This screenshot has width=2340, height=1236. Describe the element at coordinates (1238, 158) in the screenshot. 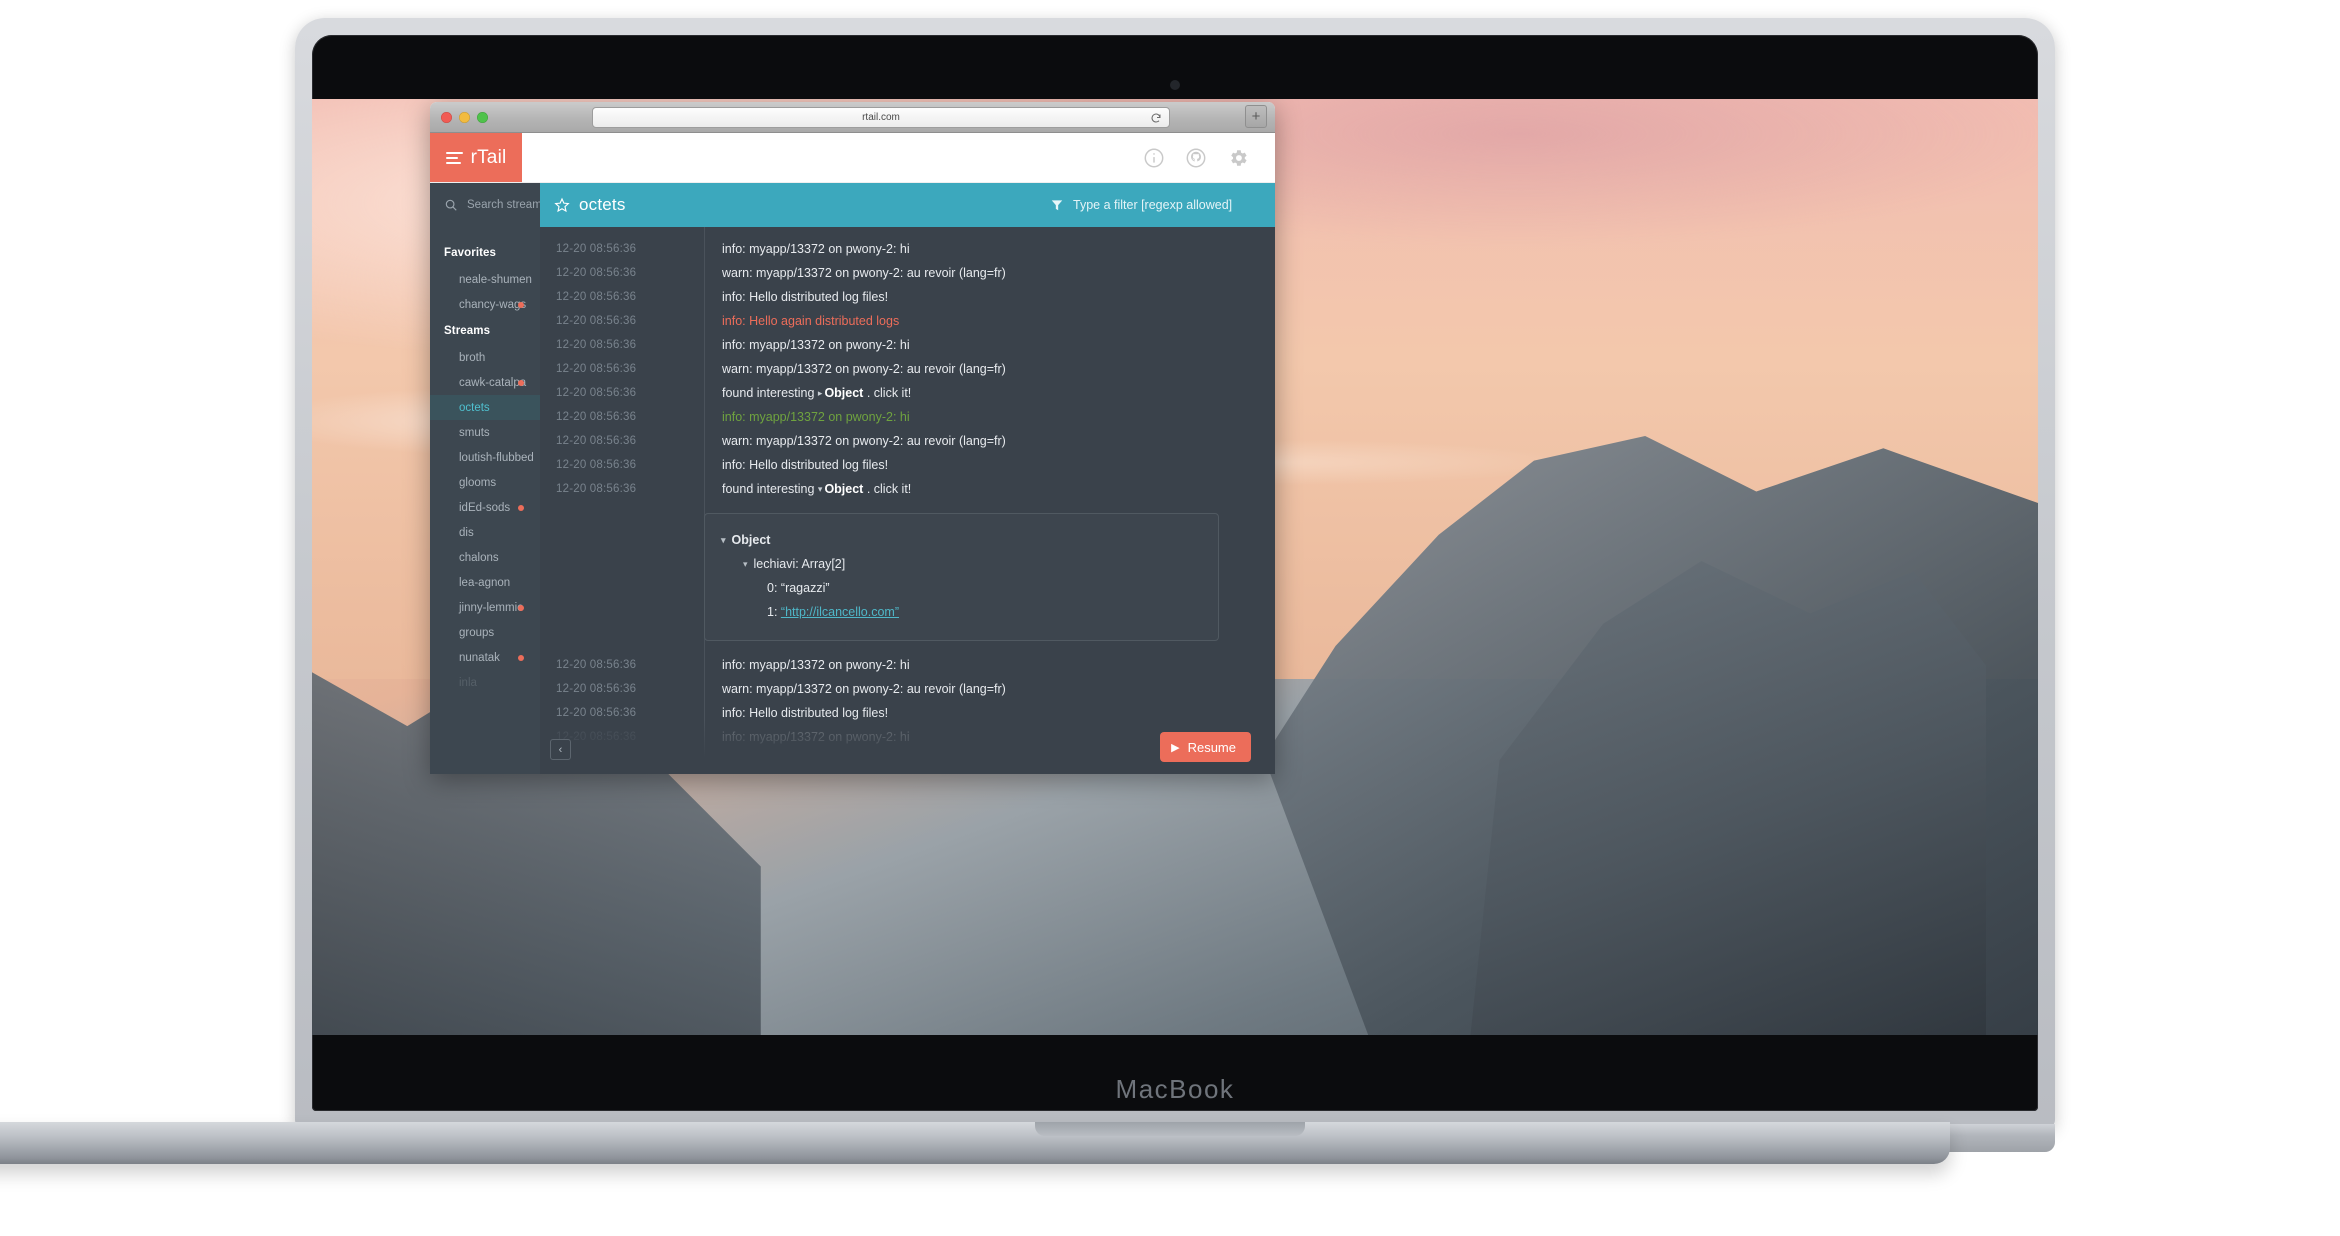

I see `gear-icon` at that location.